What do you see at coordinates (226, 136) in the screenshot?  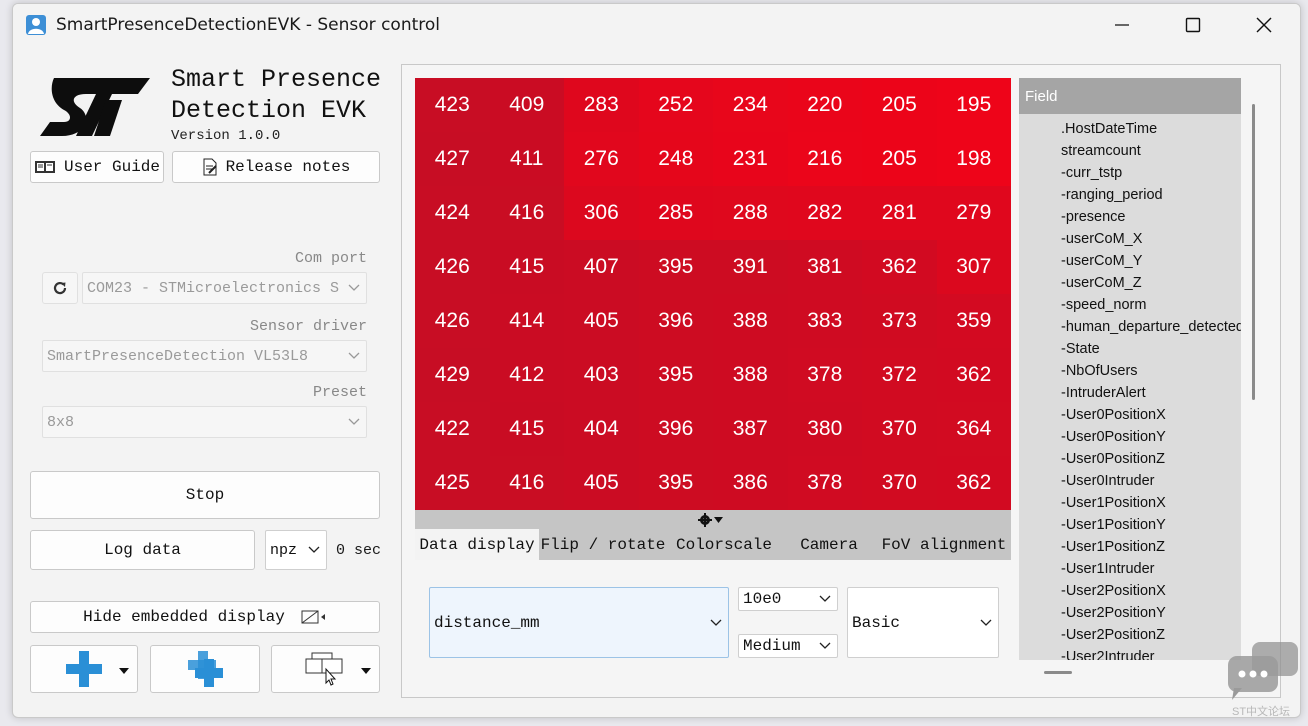 I see `version-label: Version 1.0.0` at bounding box center [226, 136].